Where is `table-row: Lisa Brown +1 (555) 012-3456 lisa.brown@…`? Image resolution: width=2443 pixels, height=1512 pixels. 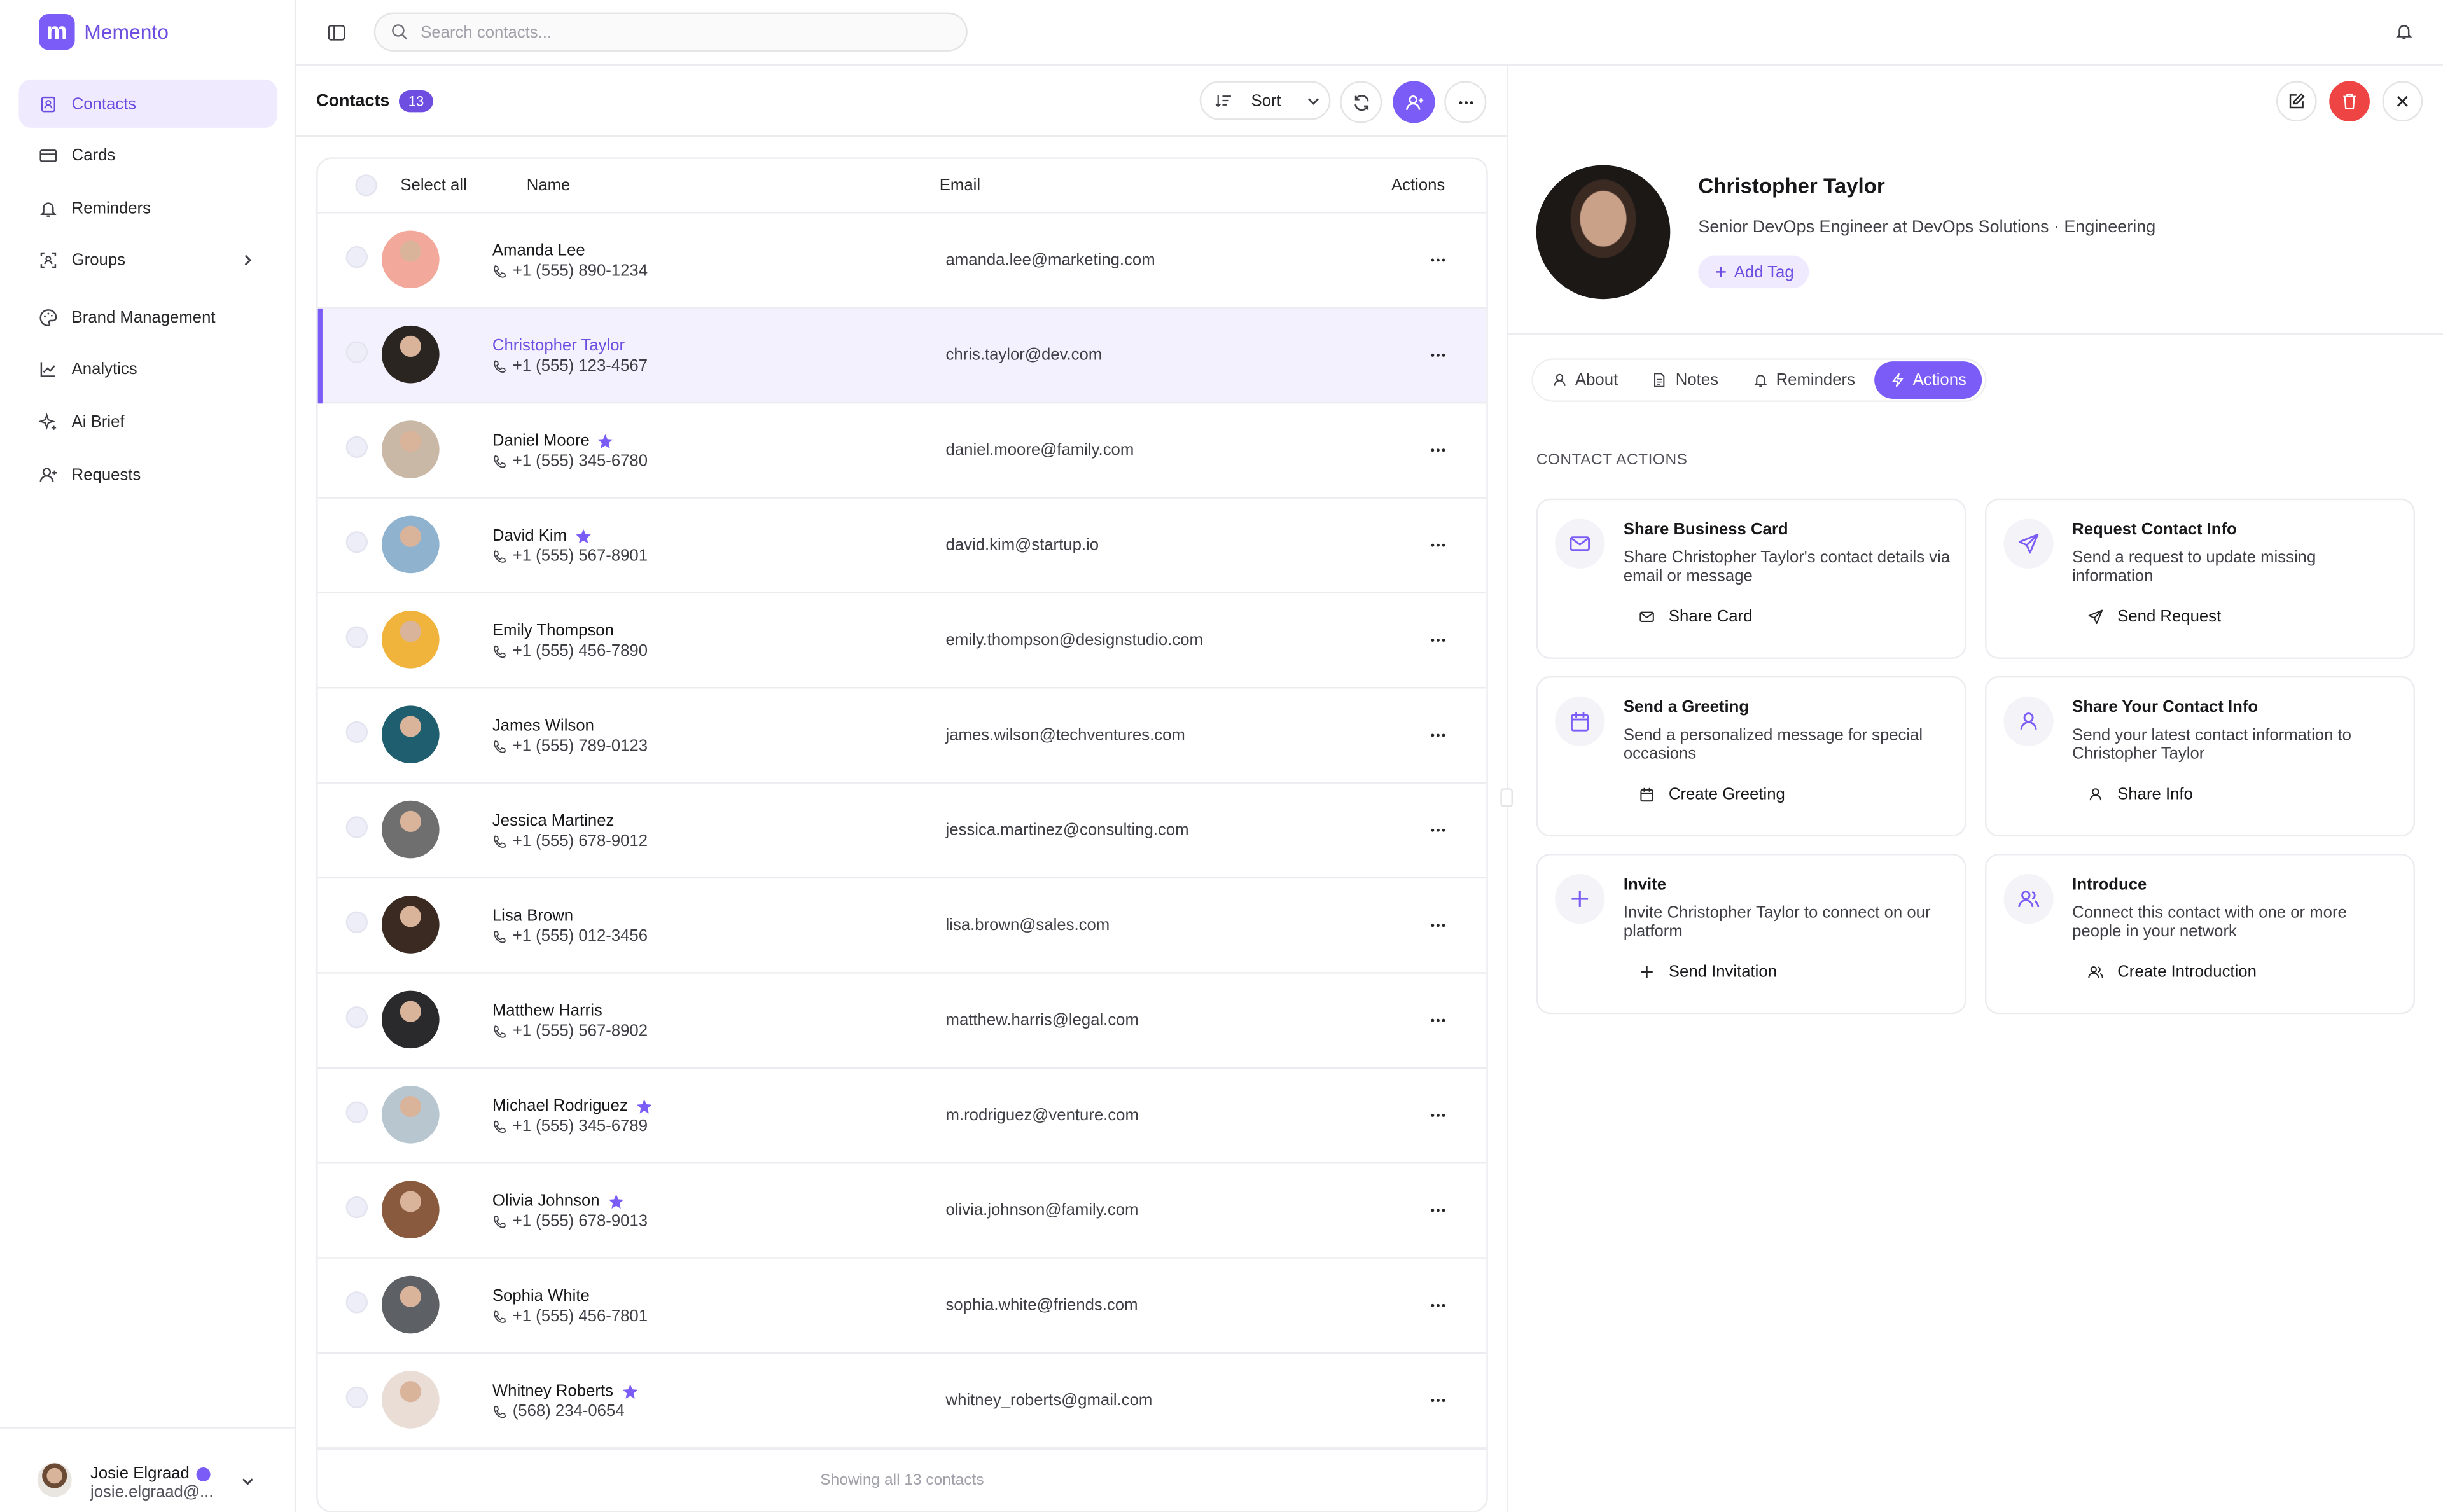
table-row: Lisa Brown +1 (555) 012-3456 lisa.brown@… is located at coordinates (902, 926).